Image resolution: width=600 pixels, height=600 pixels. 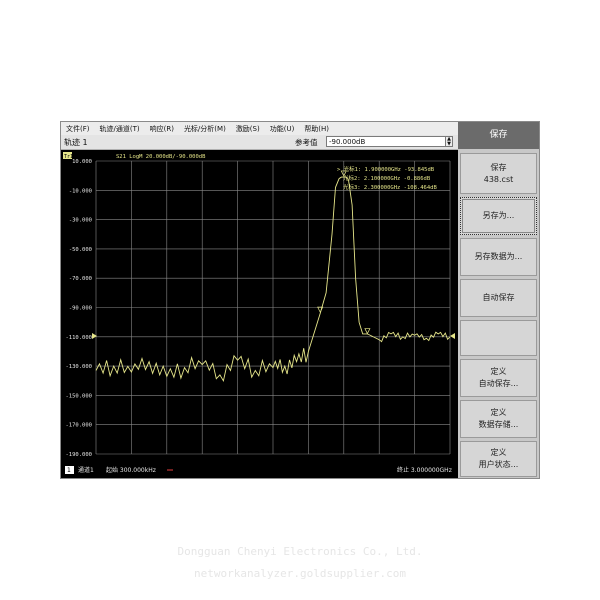 What do you see at coordinates (452, 336) in the screenshot?
I see `reference-right-arrow-icon` at bounding box center [452, 336].